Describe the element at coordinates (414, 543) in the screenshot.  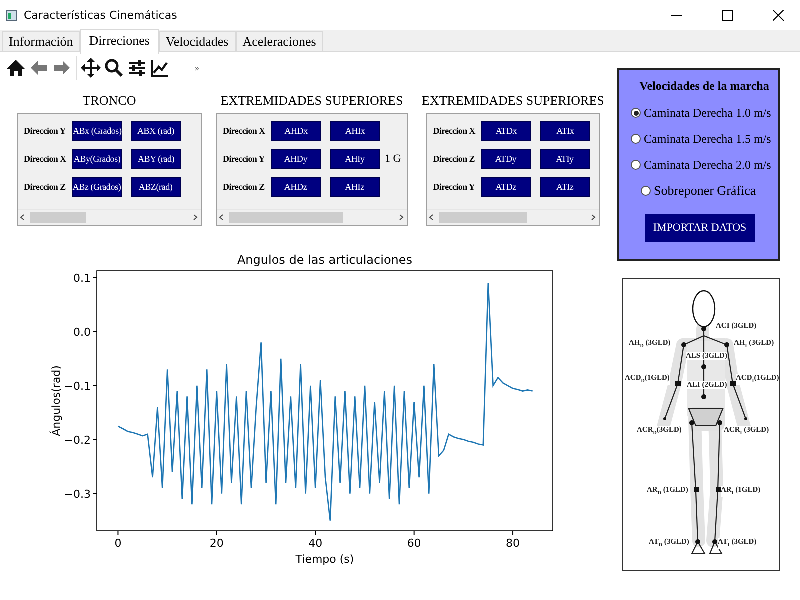
I see `x-tick-label: 60` at that location.